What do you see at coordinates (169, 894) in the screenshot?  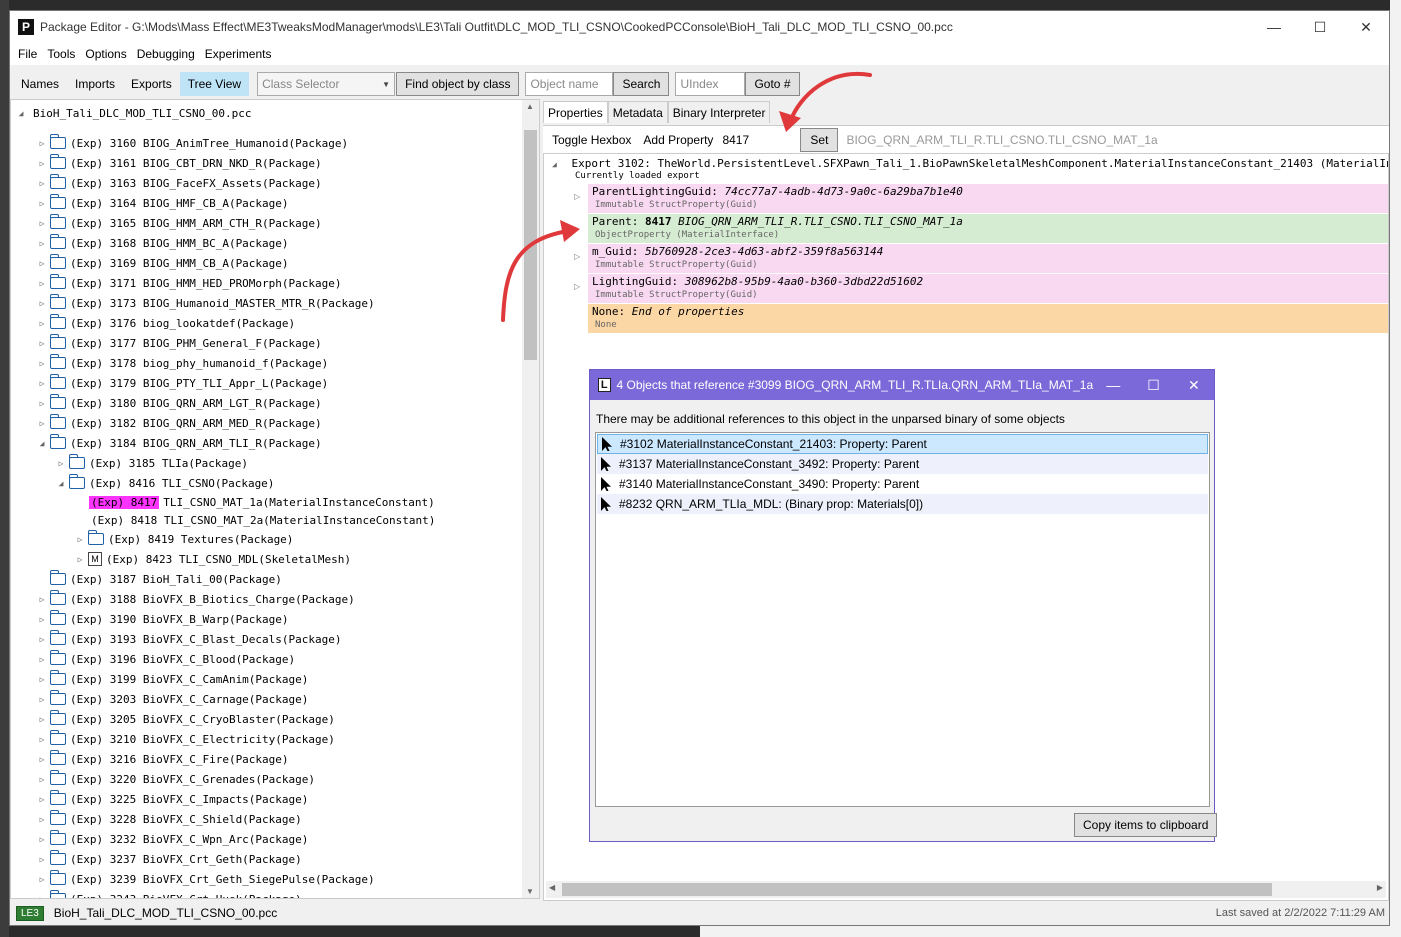 I see `tree-item: ▷ (Exp) 3243 BioVFX_Crt_Husk(Package)` at bounding box center [169, 894].